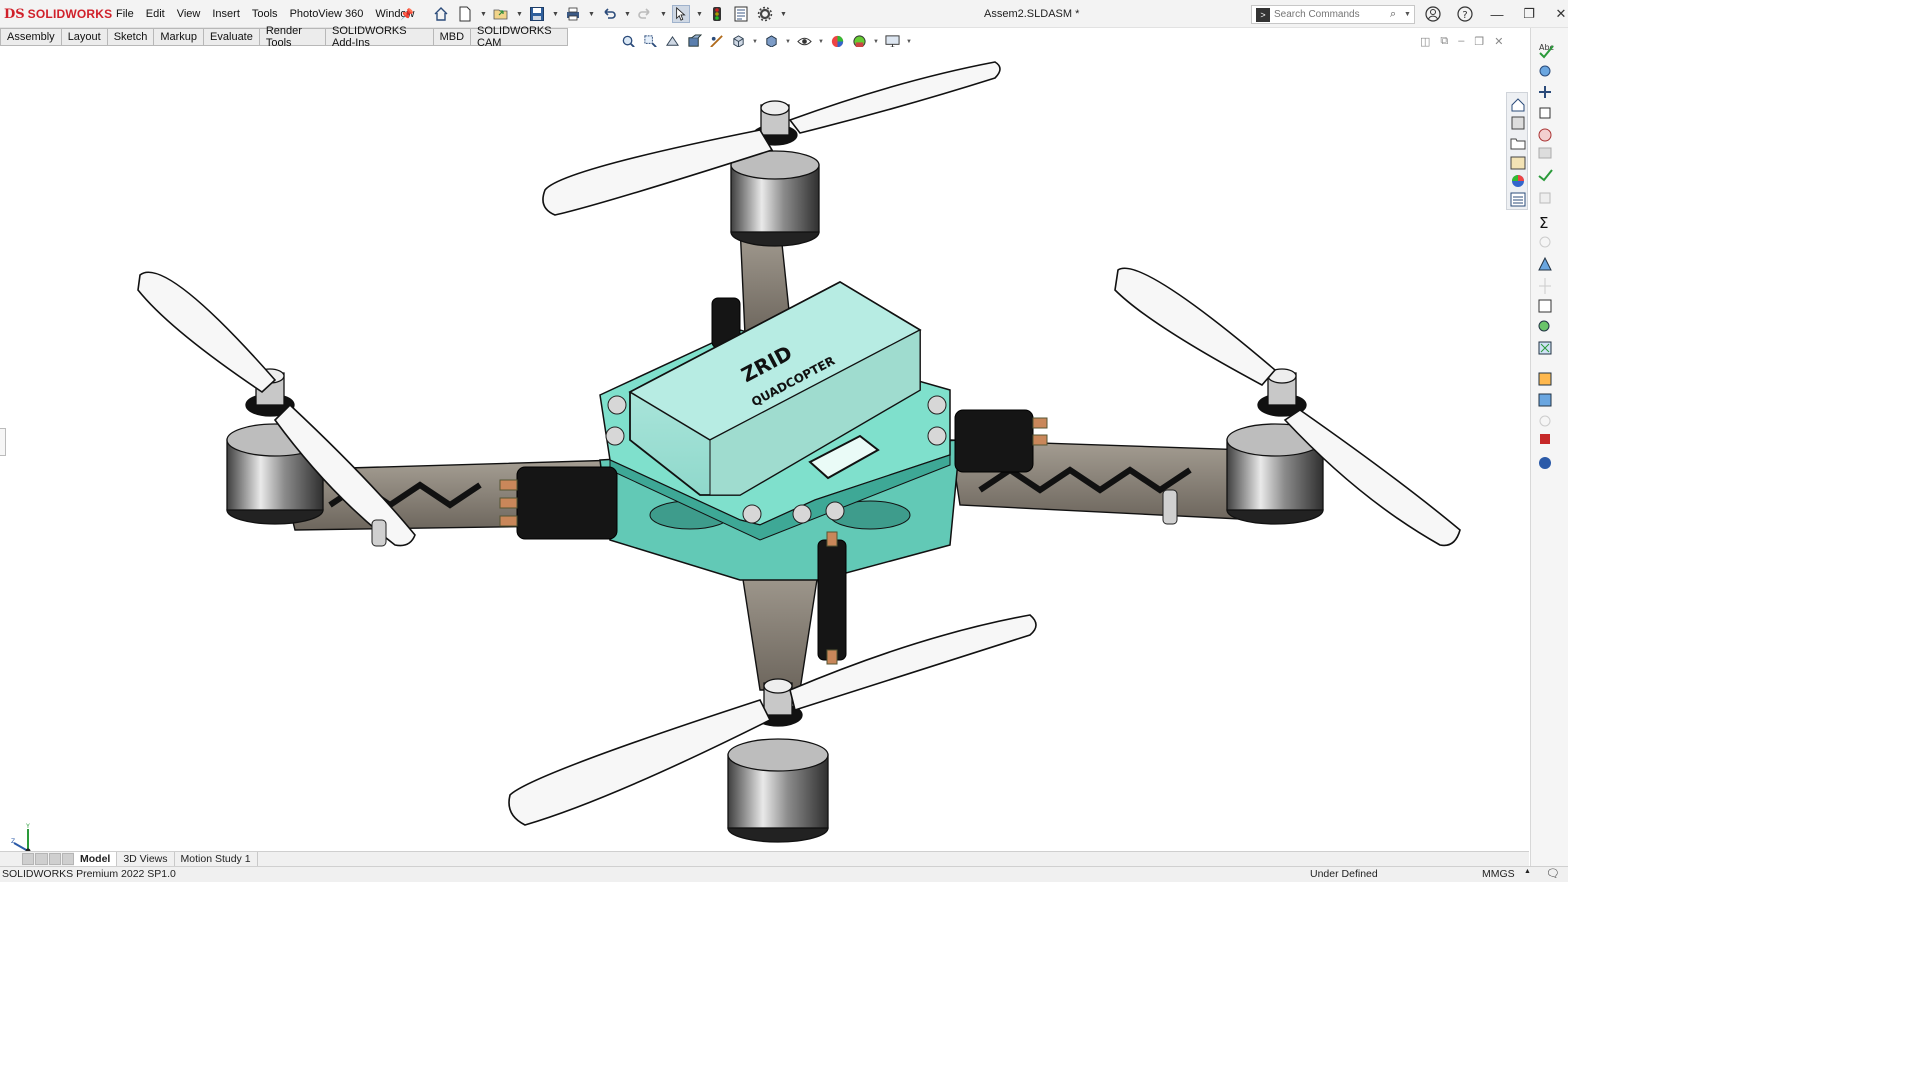 The height and width of the screenshot is (1080, 1920). Describe the element at coordinates (501, 14) in the screenshot. I see `open-folder-icon` at that location.